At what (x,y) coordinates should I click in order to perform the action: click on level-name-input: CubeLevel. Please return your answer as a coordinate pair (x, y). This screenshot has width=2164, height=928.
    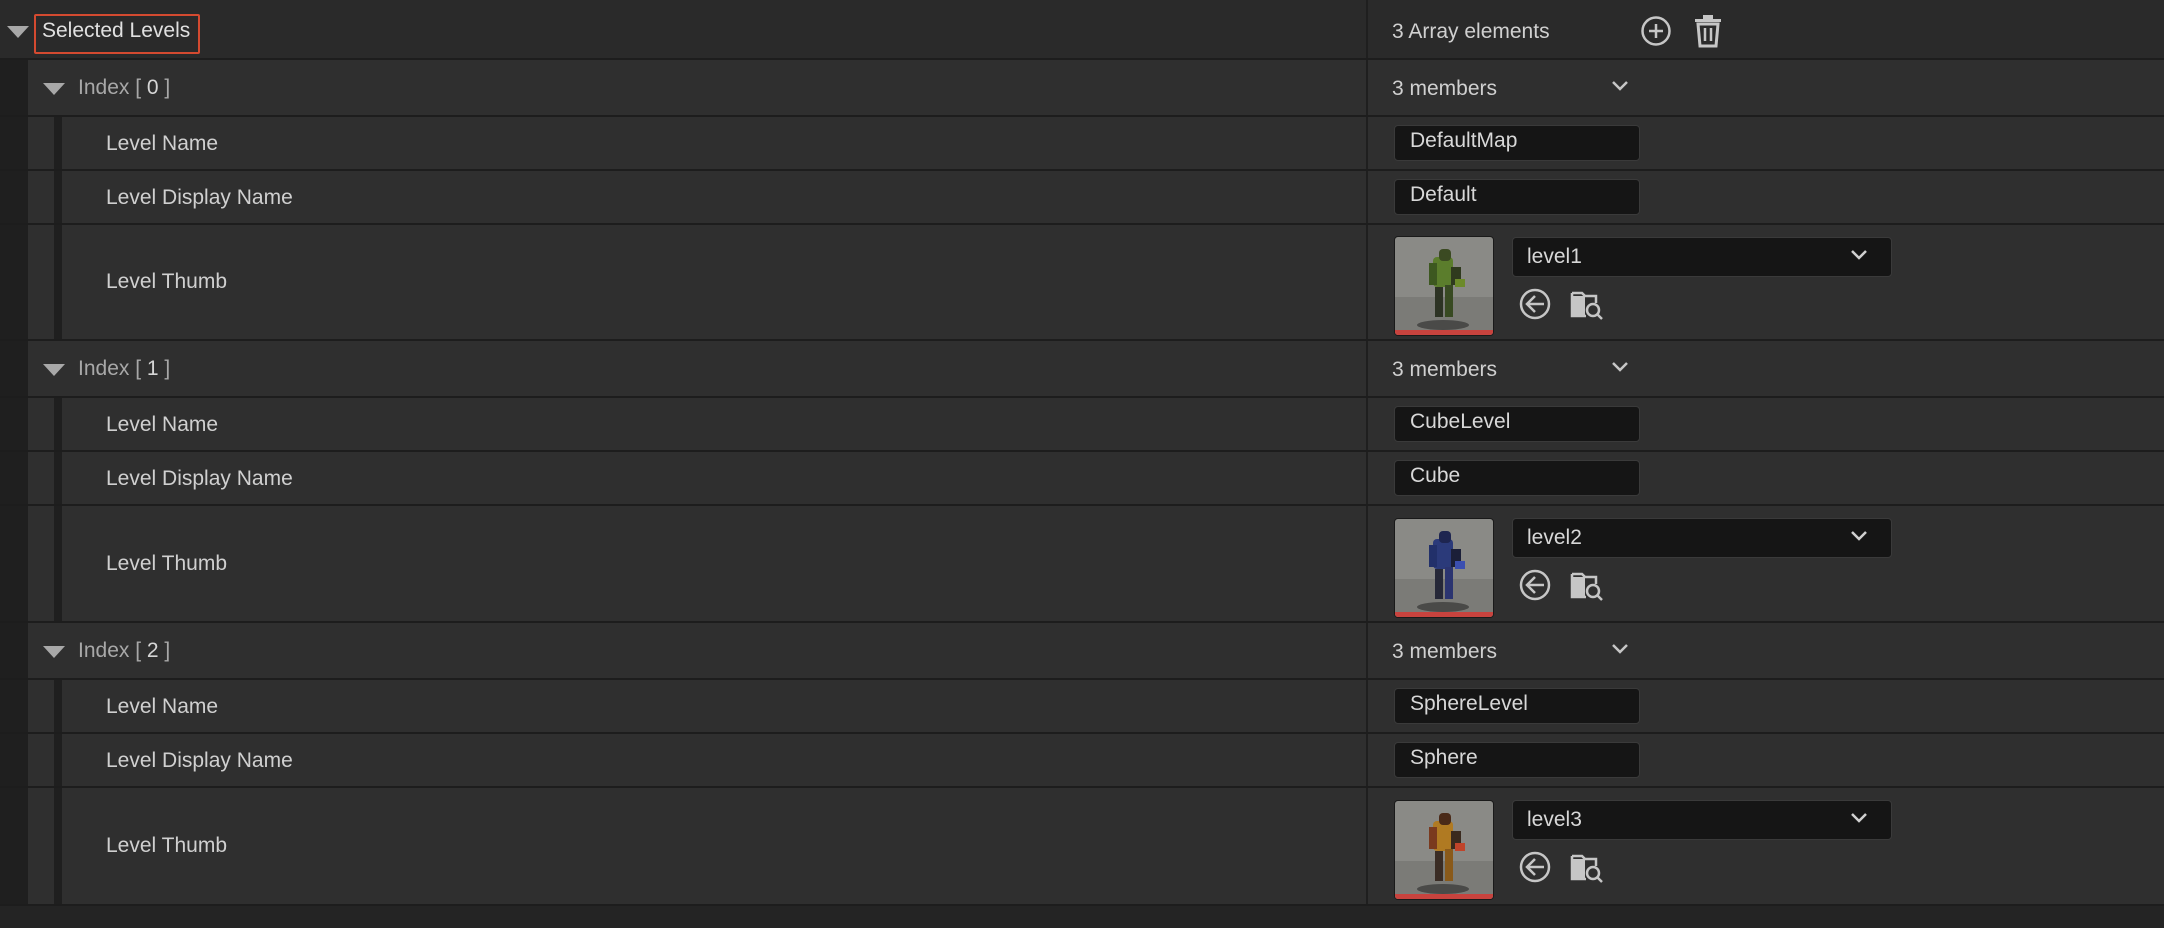
    Looking at the image, I should click on (1517, 424).